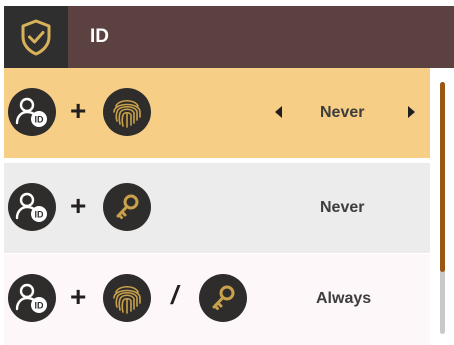 This screenshot has width=454, height=345. I want to click on previous-option-arrow-icon, so click(278, 112).